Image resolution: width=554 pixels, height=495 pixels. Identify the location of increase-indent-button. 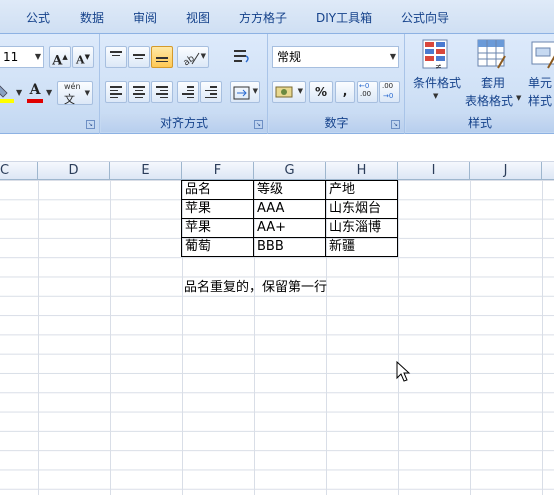
(211, 92).